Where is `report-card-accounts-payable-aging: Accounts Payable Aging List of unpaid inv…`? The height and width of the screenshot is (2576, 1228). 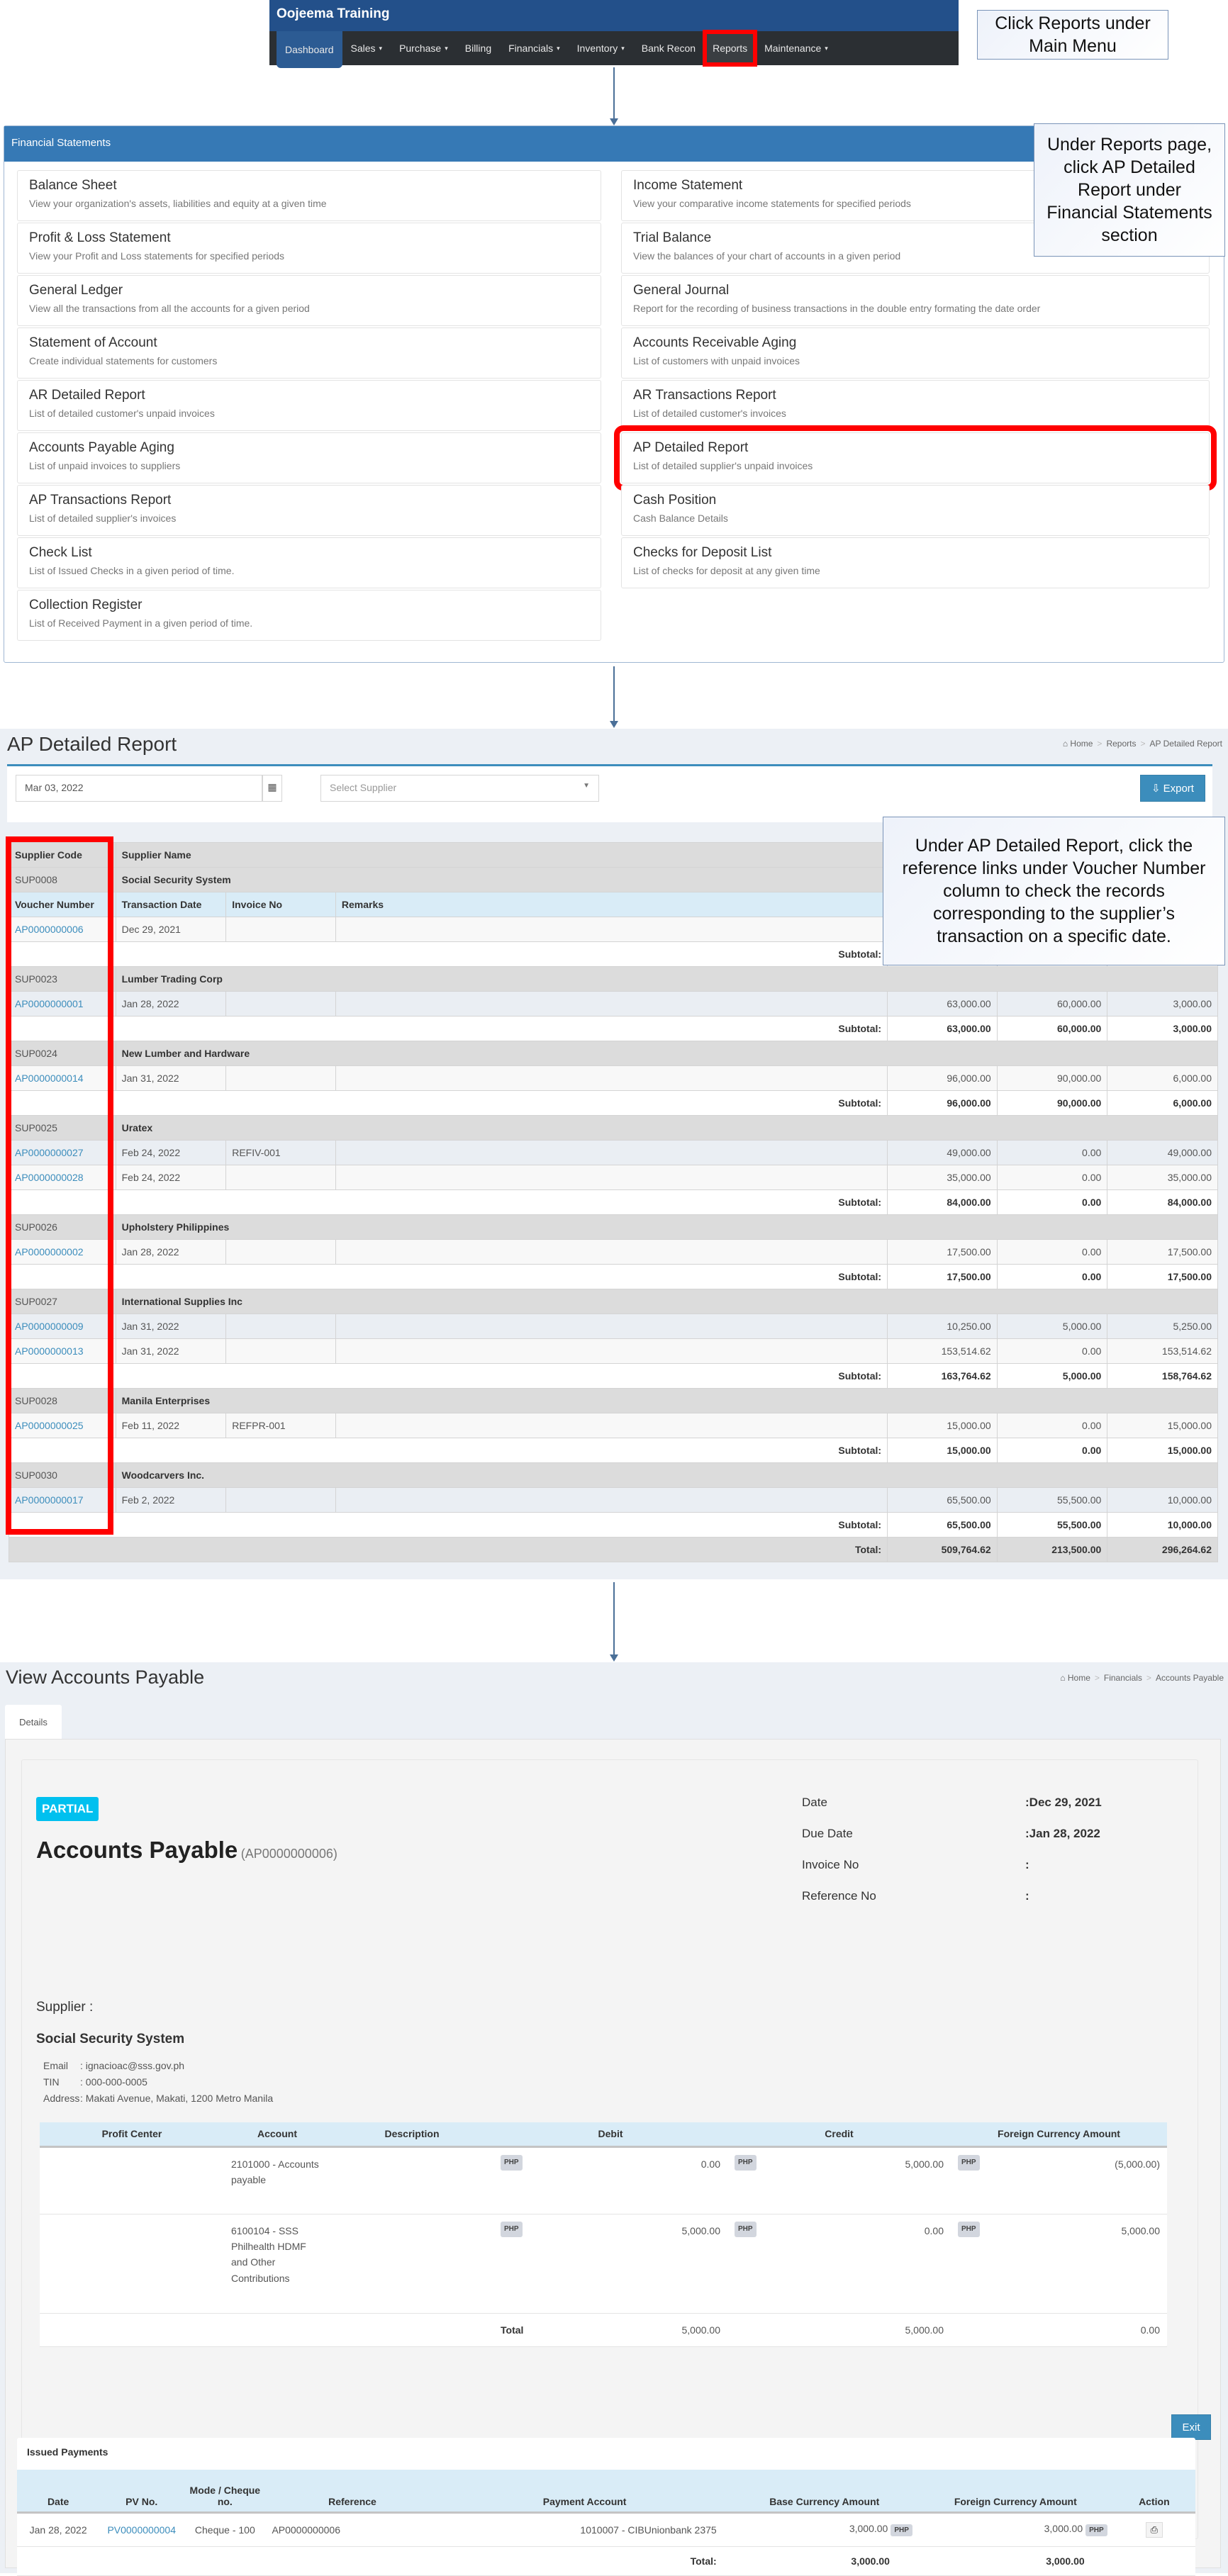
report-card-accounts-payable-aging: Accounts Payable Aging List of unpaid inv… is located at coordinates (309, 458).